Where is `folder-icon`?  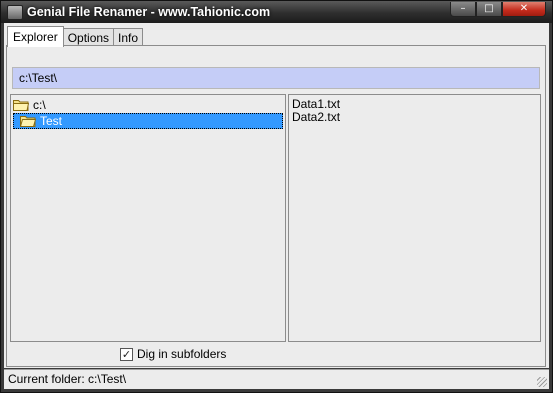 folder-icon is located at coordinates (21, 105).